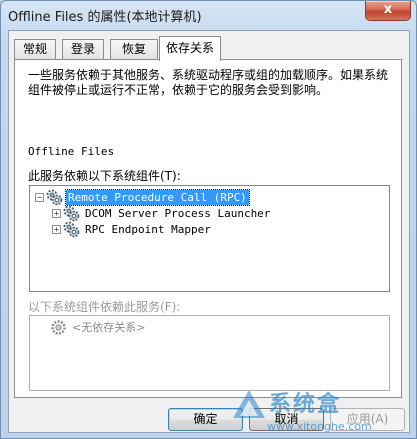  I want to click on tree-node-rpc-endpoint-mapper: + RPC Endpoint Mapper, so click(212, 229).